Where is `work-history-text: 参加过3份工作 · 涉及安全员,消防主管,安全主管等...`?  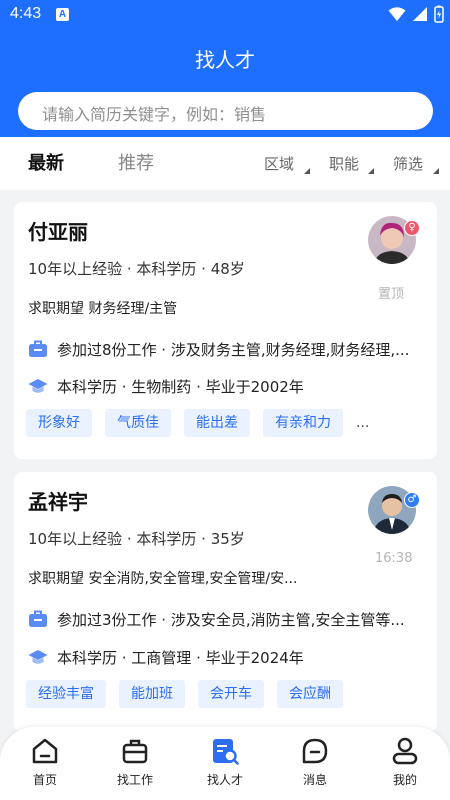
work-history-text: 参加过3份工作 · 涉及安全员,消防主管,安全主管等... is located at coordinates (231, 620).